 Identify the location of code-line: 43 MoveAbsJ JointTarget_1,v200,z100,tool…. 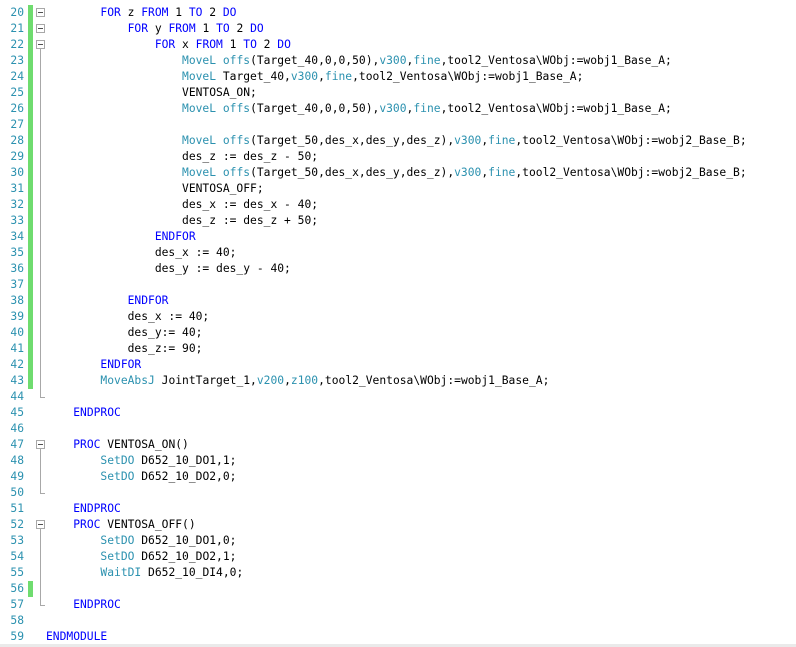
(398, 381).